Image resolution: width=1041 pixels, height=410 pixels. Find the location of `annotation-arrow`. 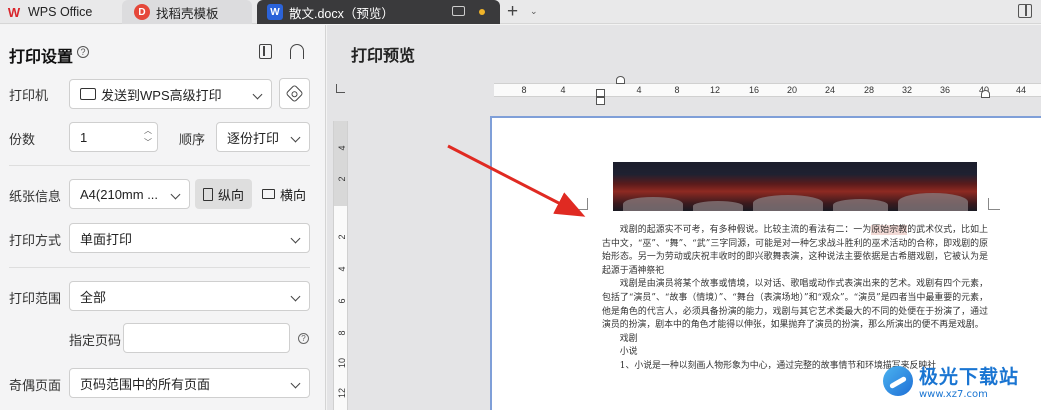

annotation-arrow is located at coordinates (516, 180).